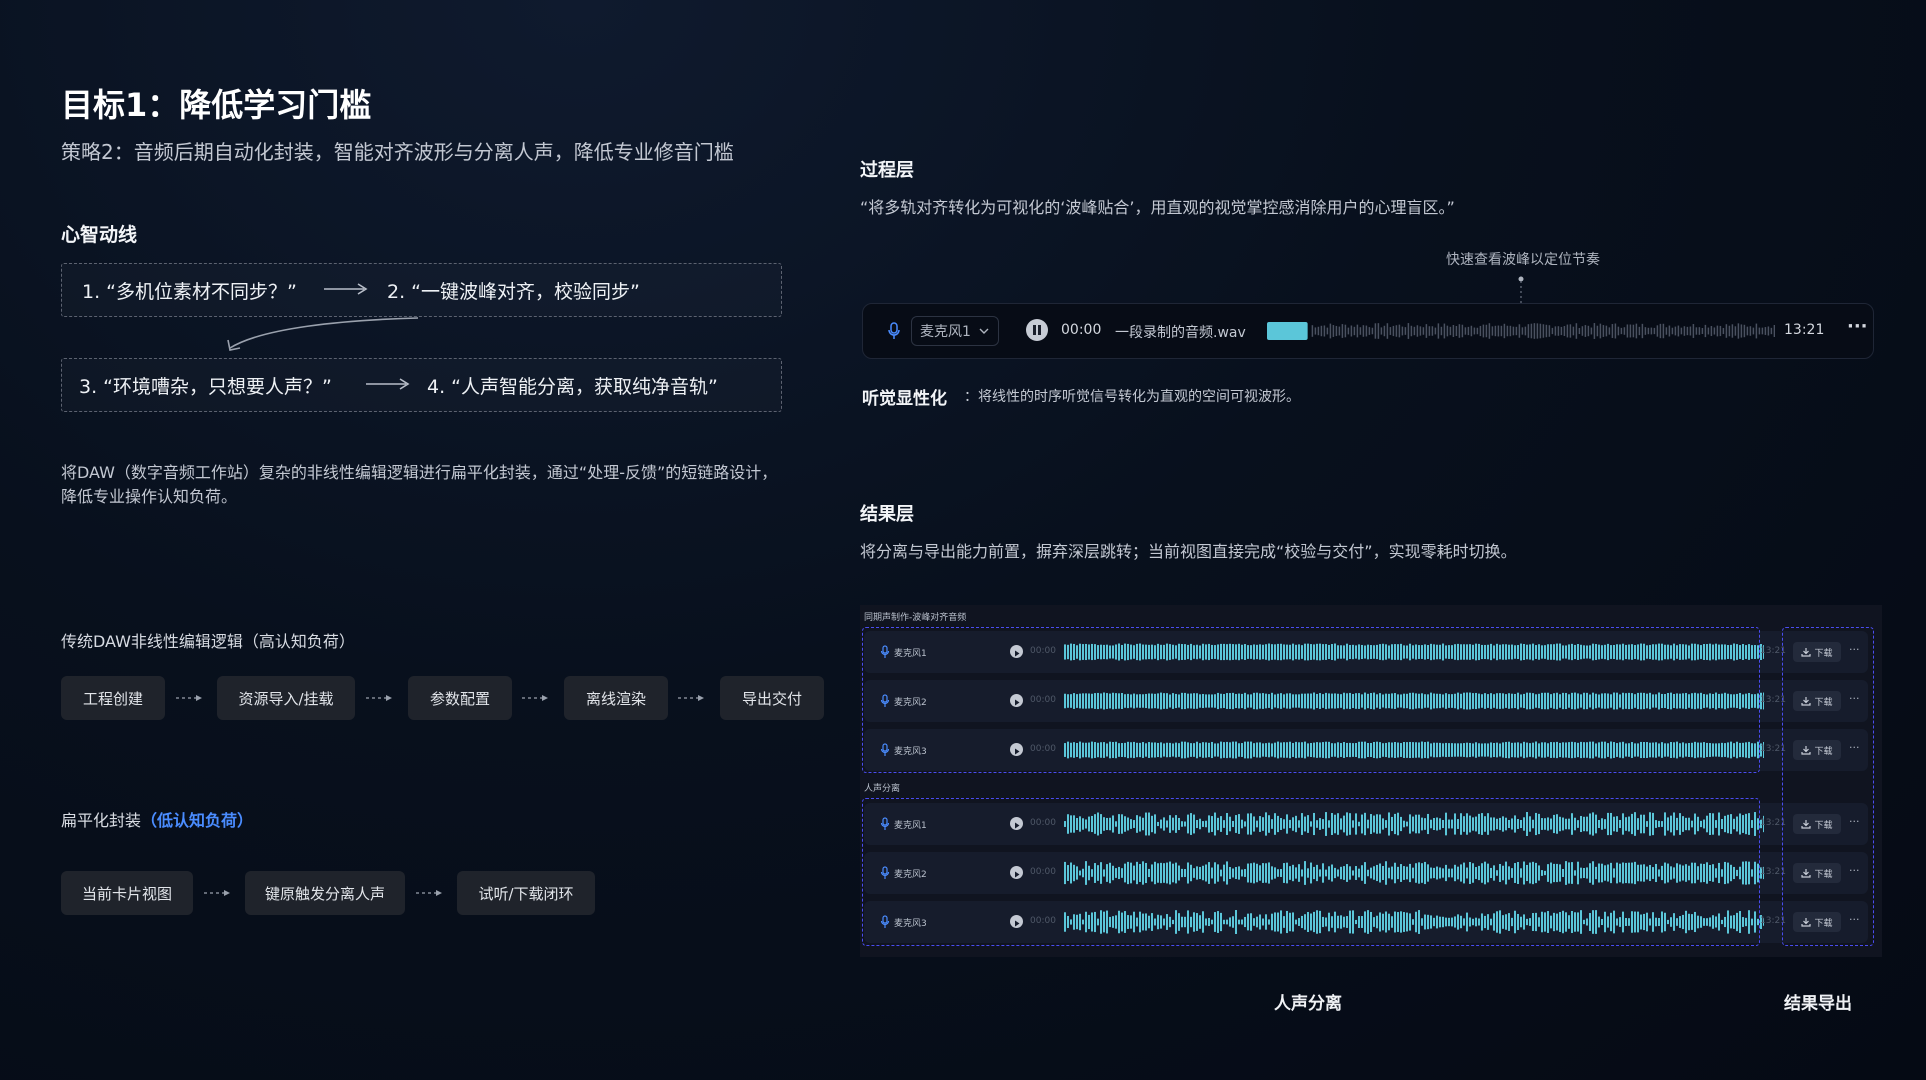 The image size is (1926, 1080). What do you see at coordinates (101, 820) in the screenshot?
I see `flat-heading-text: 扁平化封装` at bounding box center [101, 820].